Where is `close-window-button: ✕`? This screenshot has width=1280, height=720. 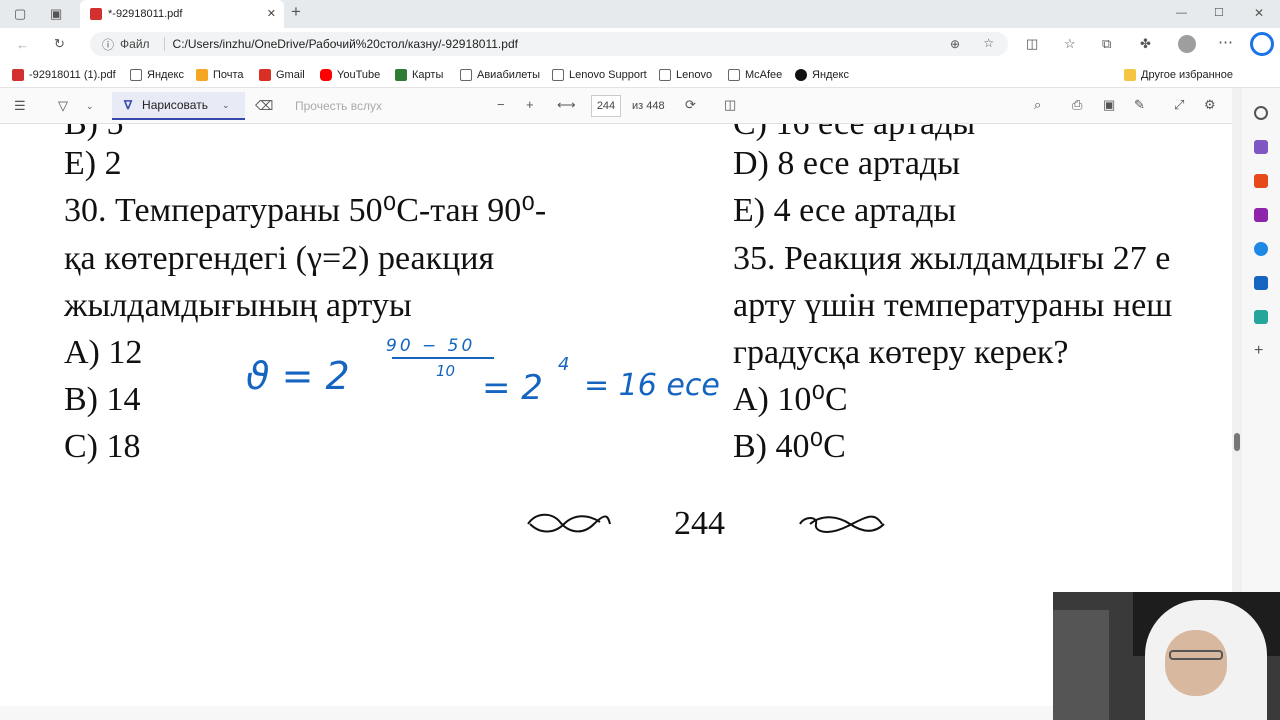
close-window-button: ✕ is located at coordinates (1259, 13).